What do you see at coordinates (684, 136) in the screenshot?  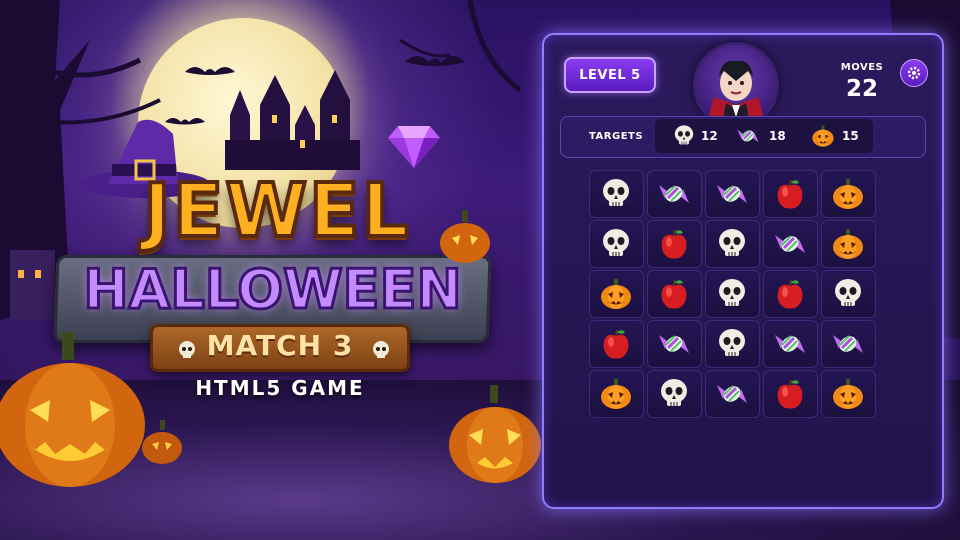 I see `target-skull-icon` at bounding box center [684, 136].